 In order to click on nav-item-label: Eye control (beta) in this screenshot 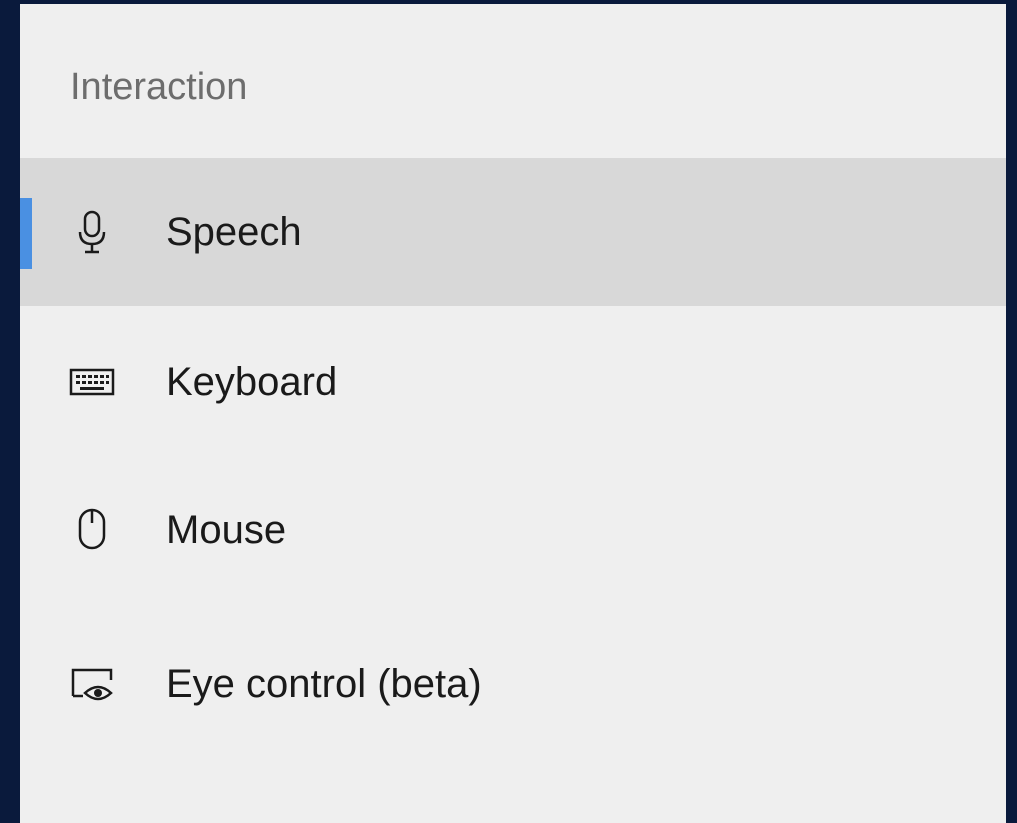, I will do `click(324, 684)`.